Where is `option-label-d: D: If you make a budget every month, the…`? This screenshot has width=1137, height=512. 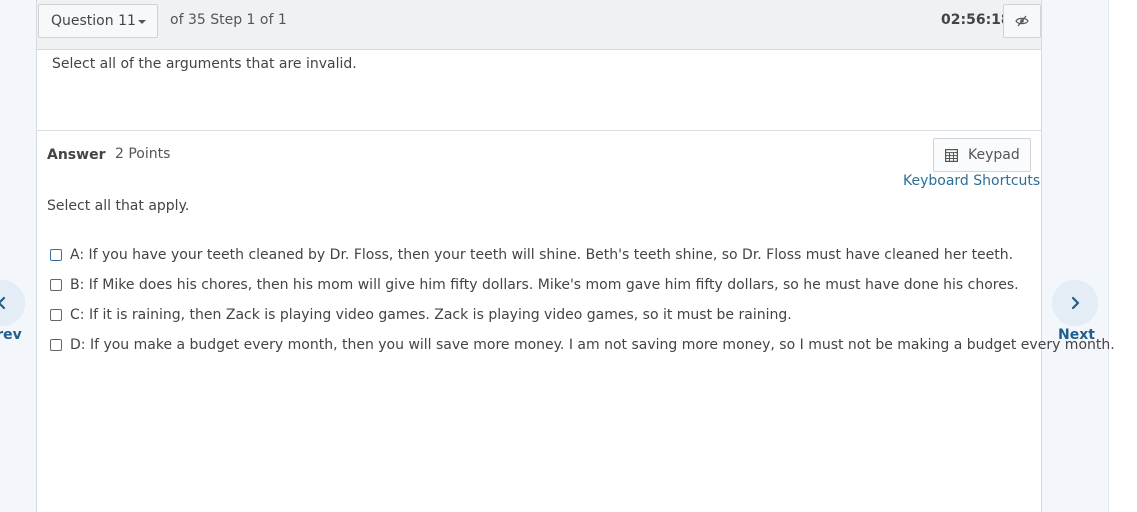
option-label-d: D: If you make a budget every month, the… is located at coordinates (592, 345).